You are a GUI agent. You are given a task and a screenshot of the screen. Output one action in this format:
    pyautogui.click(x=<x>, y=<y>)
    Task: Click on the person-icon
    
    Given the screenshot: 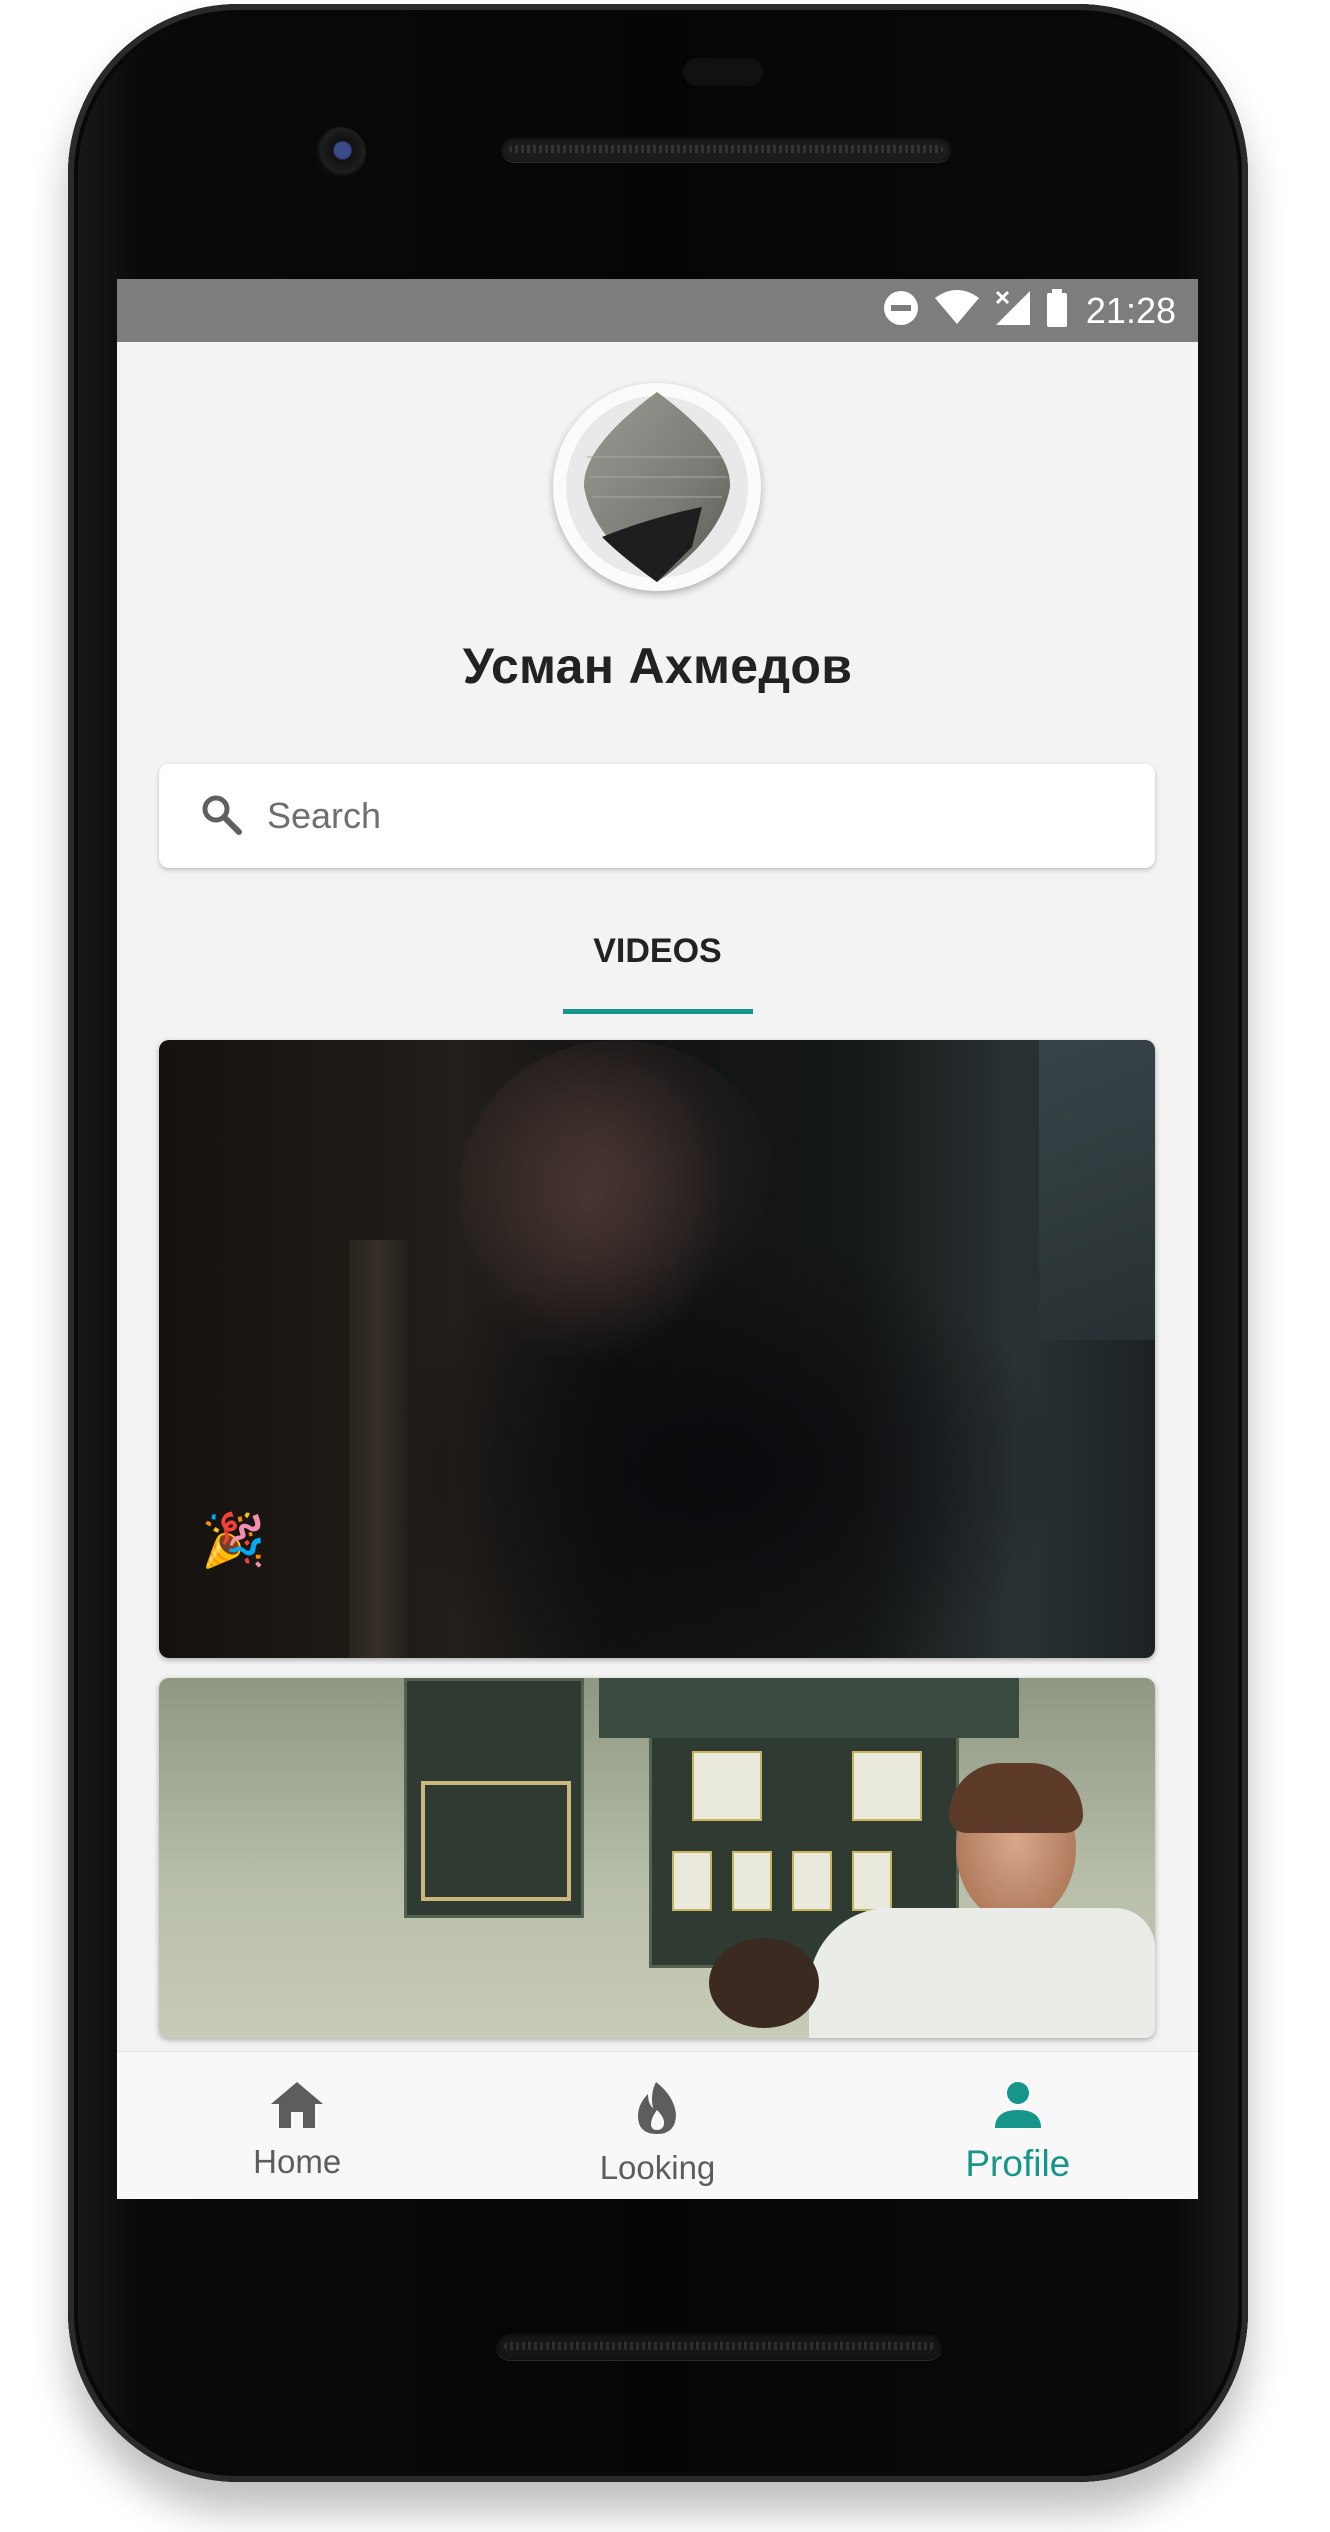 What is the action you would take?
    pyautogui.click(x=1018, y=2107)
    